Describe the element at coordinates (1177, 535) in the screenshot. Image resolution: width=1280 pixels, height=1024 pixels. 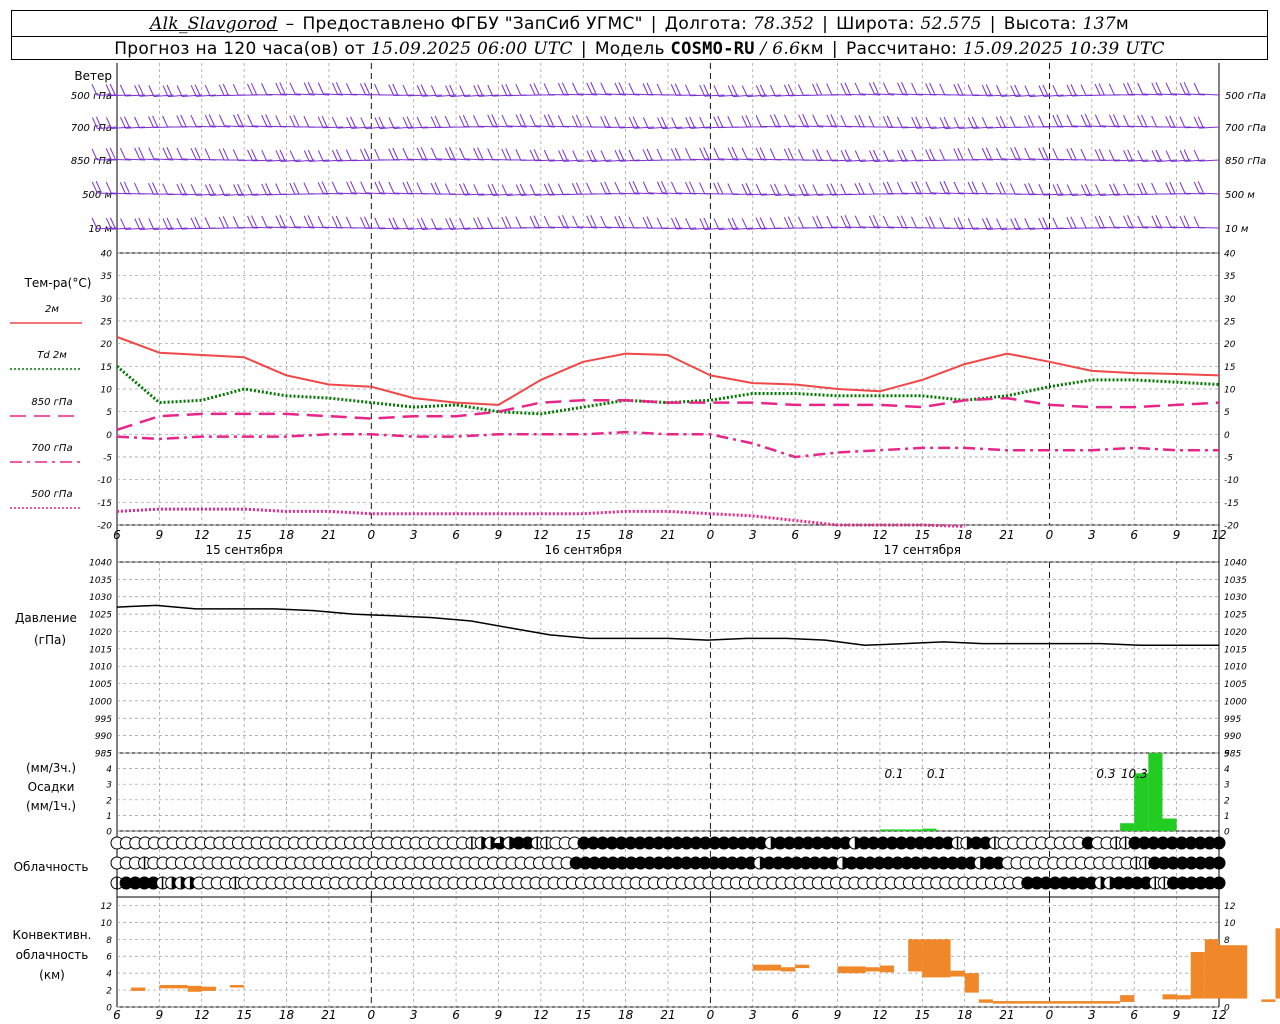
I see `temp-xaxis-tick: 9` at that location.